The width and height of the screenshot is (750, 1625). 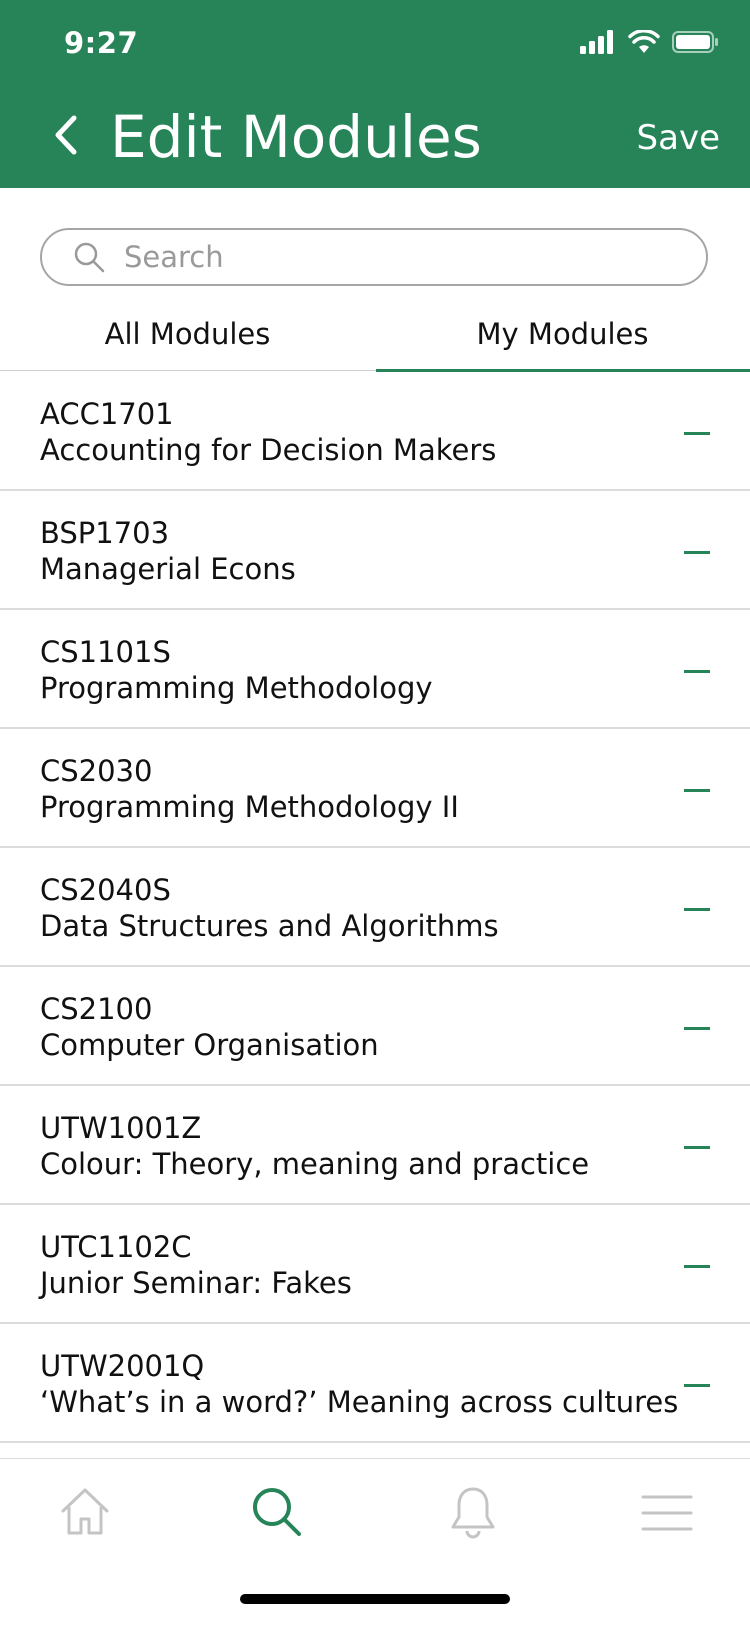 I want to click on module-name: Accounting for Decision Makers, so click(x=268, y=450).